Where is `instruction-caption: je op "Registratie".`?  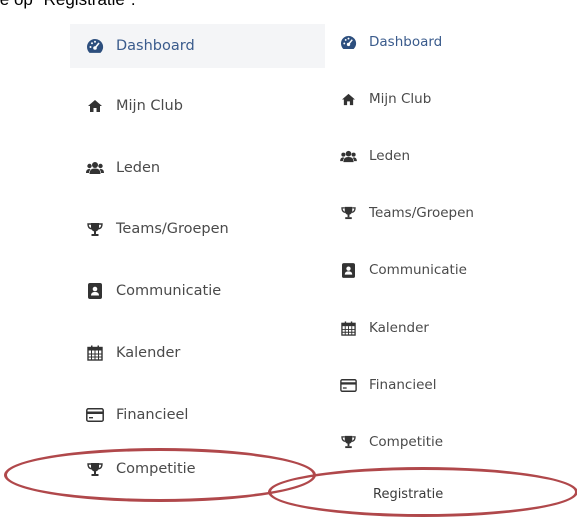 instruction-caption: je op "Registratie". is located at coordinates (68, 5).